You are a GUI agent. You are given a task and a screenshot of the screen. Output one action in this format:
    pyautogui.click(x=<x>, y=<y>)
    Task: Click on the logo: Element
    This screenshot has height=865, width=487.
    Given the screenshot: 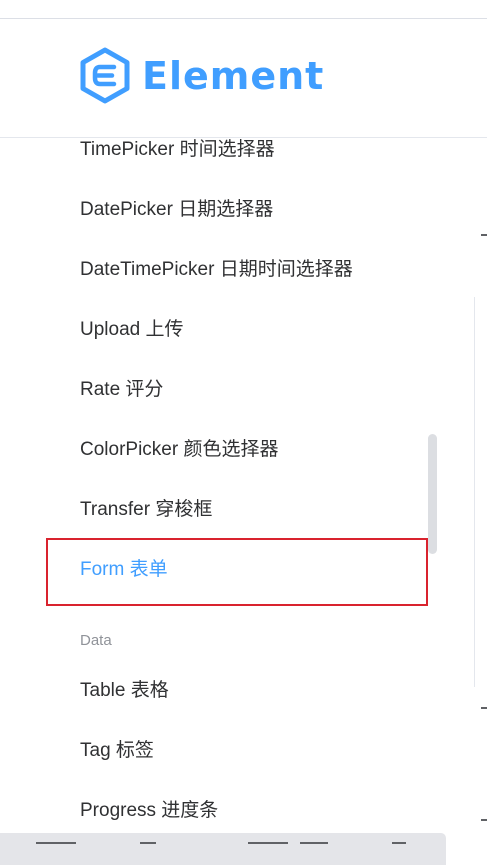 What is the action you would take?
    pyautogui.click(x=202, y=75)
    